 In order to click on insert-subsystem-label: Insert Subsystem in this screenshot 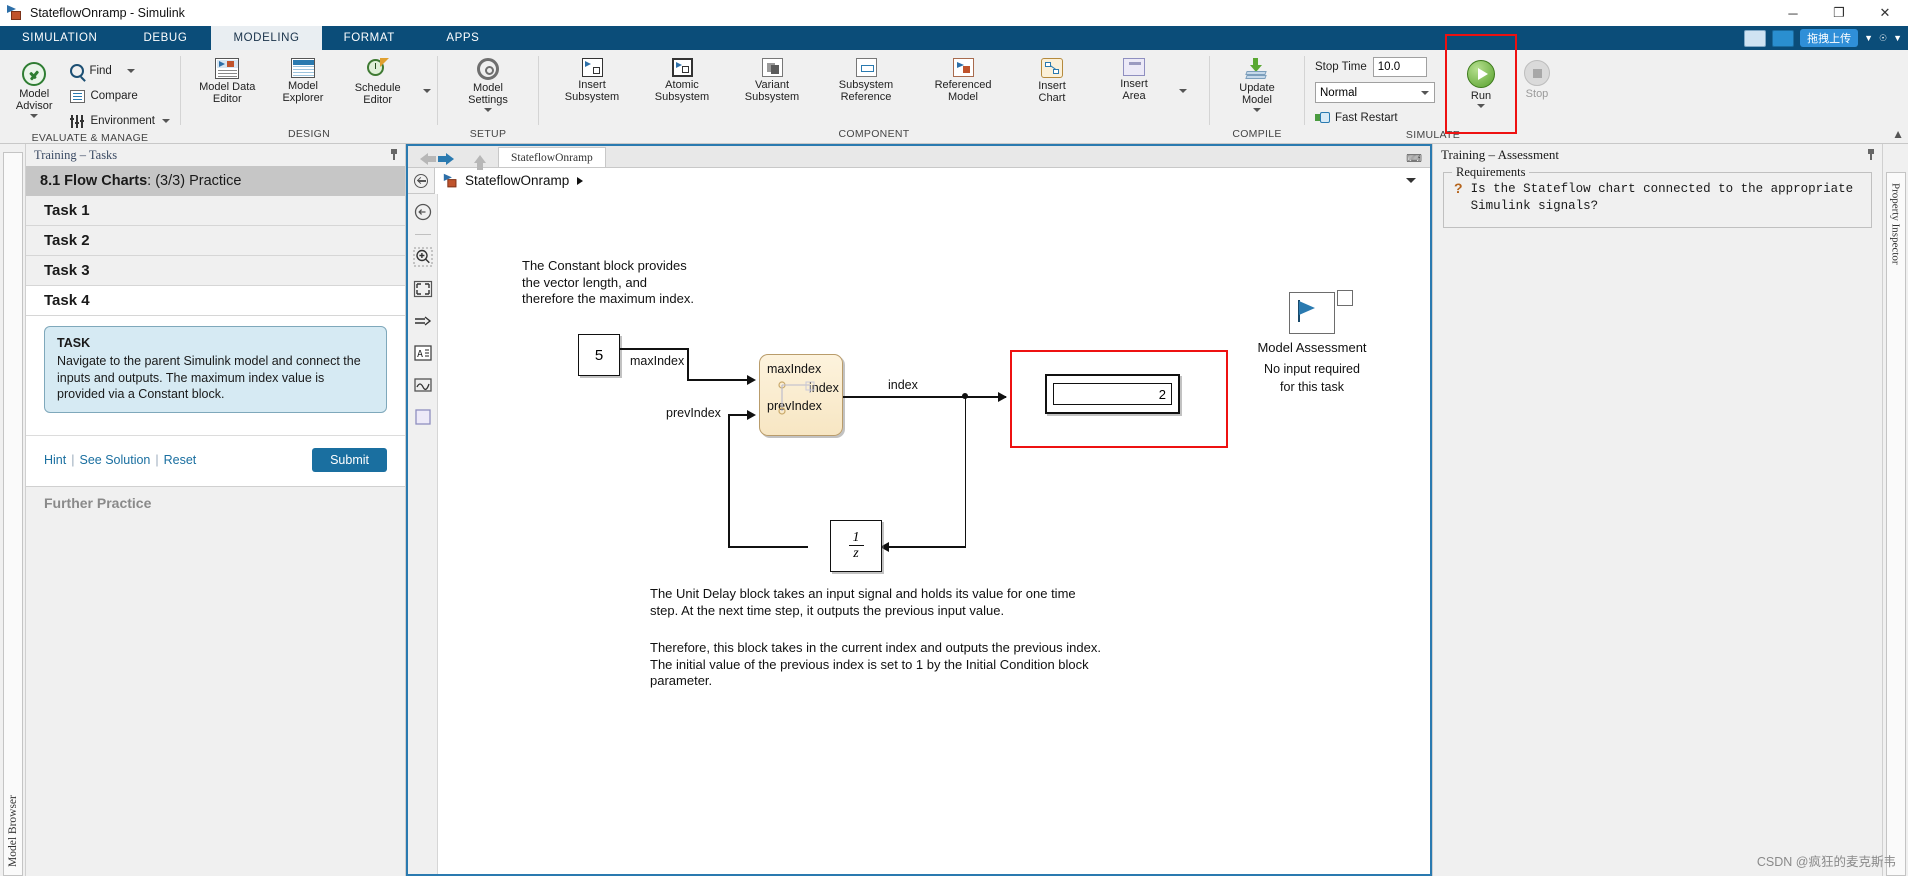, I will do `click(592, 91)`.